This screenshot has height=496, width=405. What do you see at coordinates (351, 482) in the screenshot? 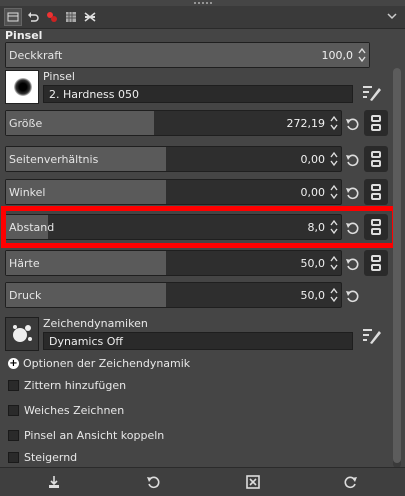
I see `reset-options-icon` at bounding box center [351, 482].